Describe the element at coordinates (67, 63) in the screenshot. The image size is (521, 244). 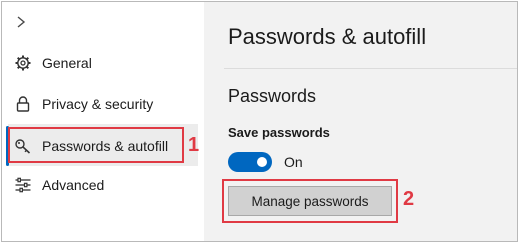
I see `sidebar-item-label: General` at that location.